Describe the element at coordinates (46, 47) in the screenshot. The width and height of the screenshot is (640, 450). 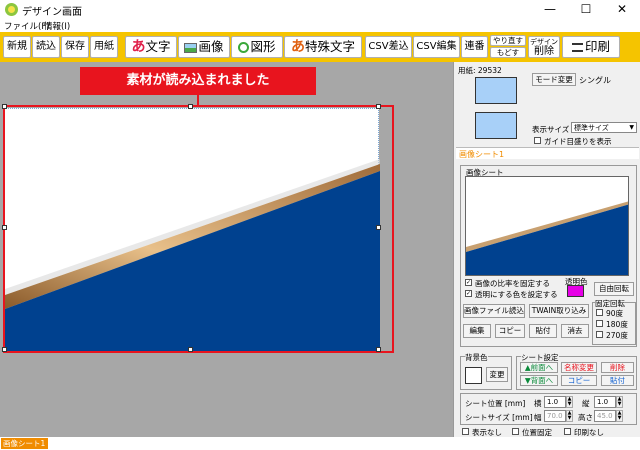
I see `load-button: 読込` at that location.